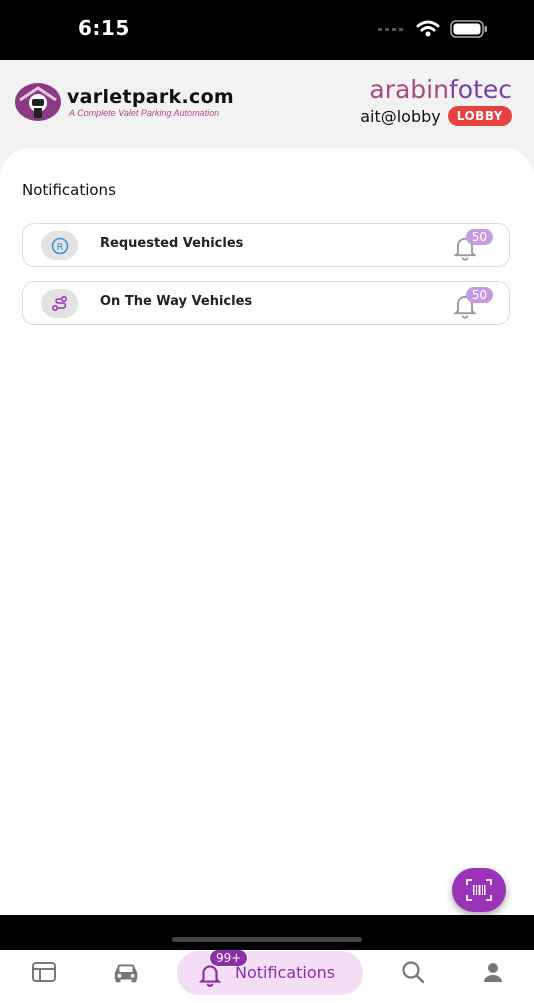 The height and width of the screenshot is (1003, 534). What do you see at coordinates (267, 30) in the screenshot?
I see `status-bar: 6:15` at bounding box center [267, 30].